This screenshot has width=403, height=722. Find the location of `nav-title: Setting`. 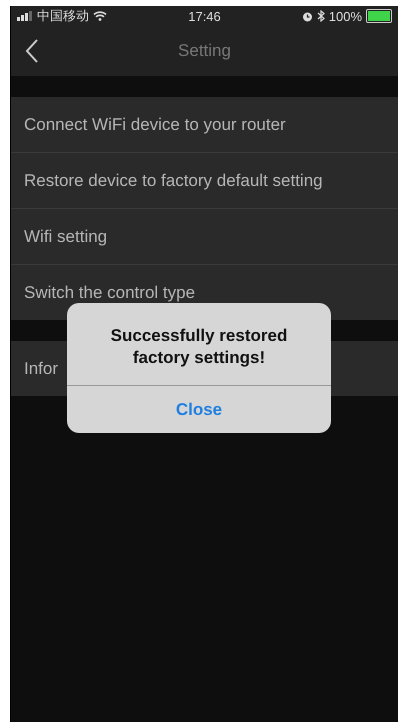

nav-title: Setting is located at coordinates (204, 51).